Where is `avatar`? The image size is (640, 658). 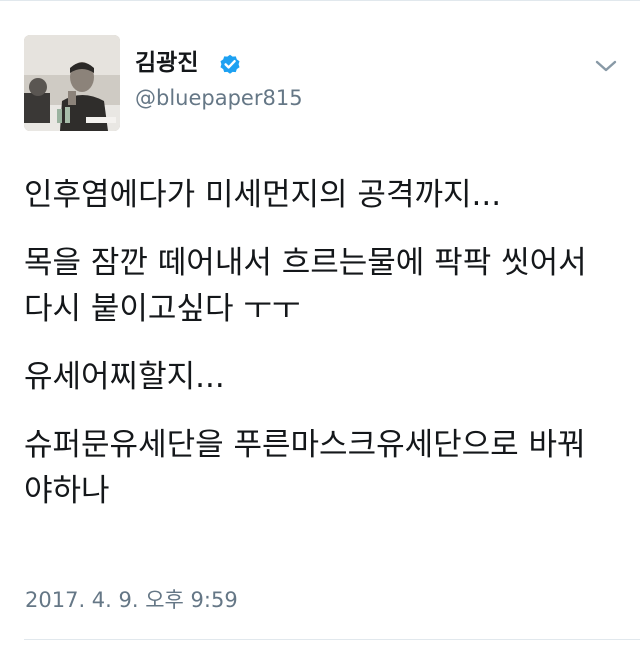
avatar is located at coordinates (72, 83).